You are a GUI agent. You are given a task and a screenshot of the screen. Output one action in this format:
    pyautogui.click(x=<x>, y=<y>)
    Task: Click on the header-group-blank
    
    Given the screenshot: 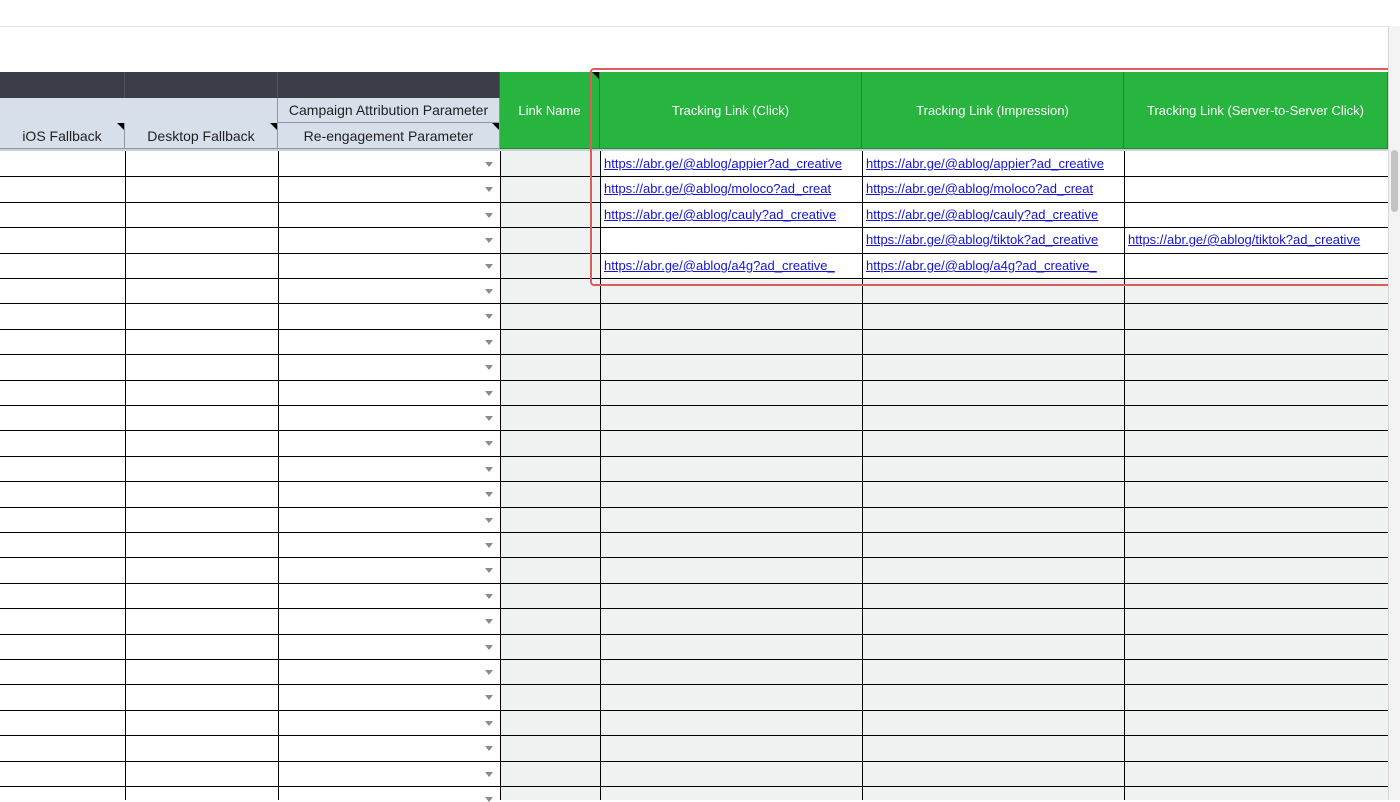 What is the action you would take?
    pyautogui.click(x=139, y=110)
    